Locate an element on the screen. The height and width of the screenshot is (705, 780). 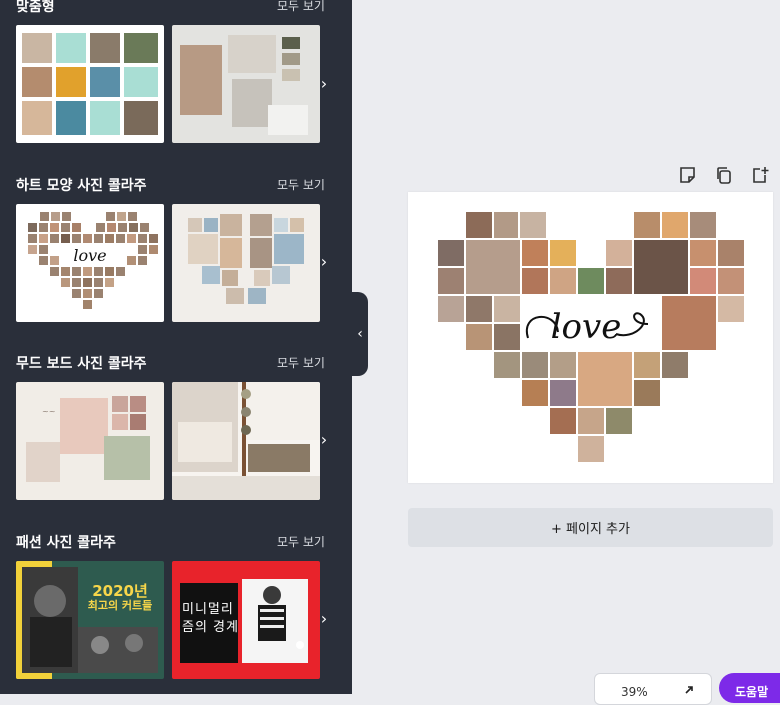
template-thumbnail: love is located at coordinates (90, 263).